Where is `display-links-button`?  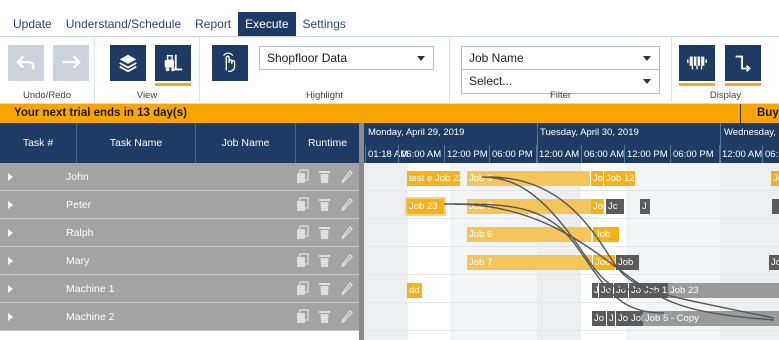
display-links-button is located at coordinates (743, 65).